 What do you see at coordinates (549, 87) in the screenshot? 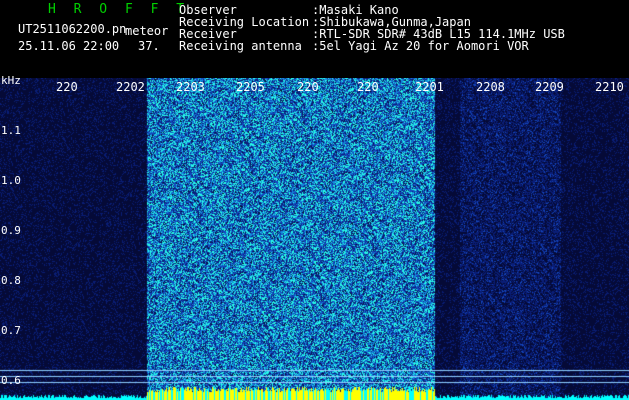
I see `x-tick-label: 2209` at bounding box center [549, 87].